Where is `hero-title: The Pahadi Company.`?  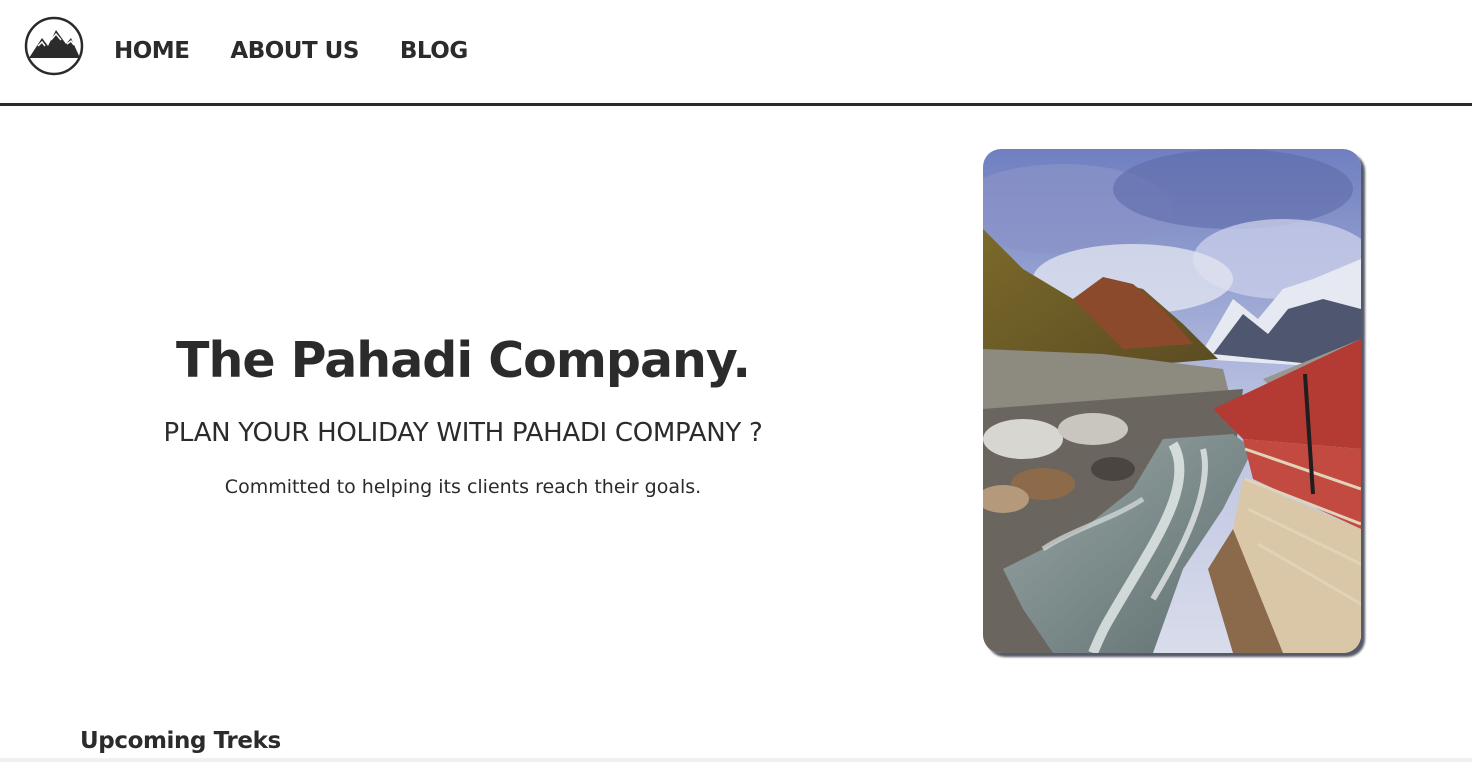
hero-title: The Pahadi Company. is located at coordinates (463, 360).